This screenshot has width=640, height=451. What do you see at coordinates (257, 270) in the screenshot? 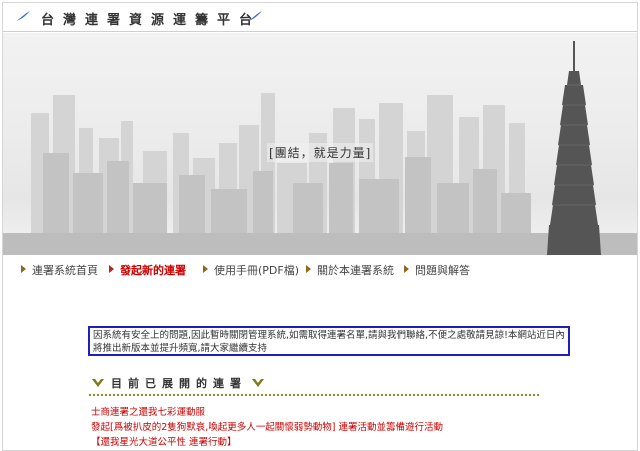
I see `nav-item-label: 使用手冊(PDF檔)` at bounding box center [257, 270].